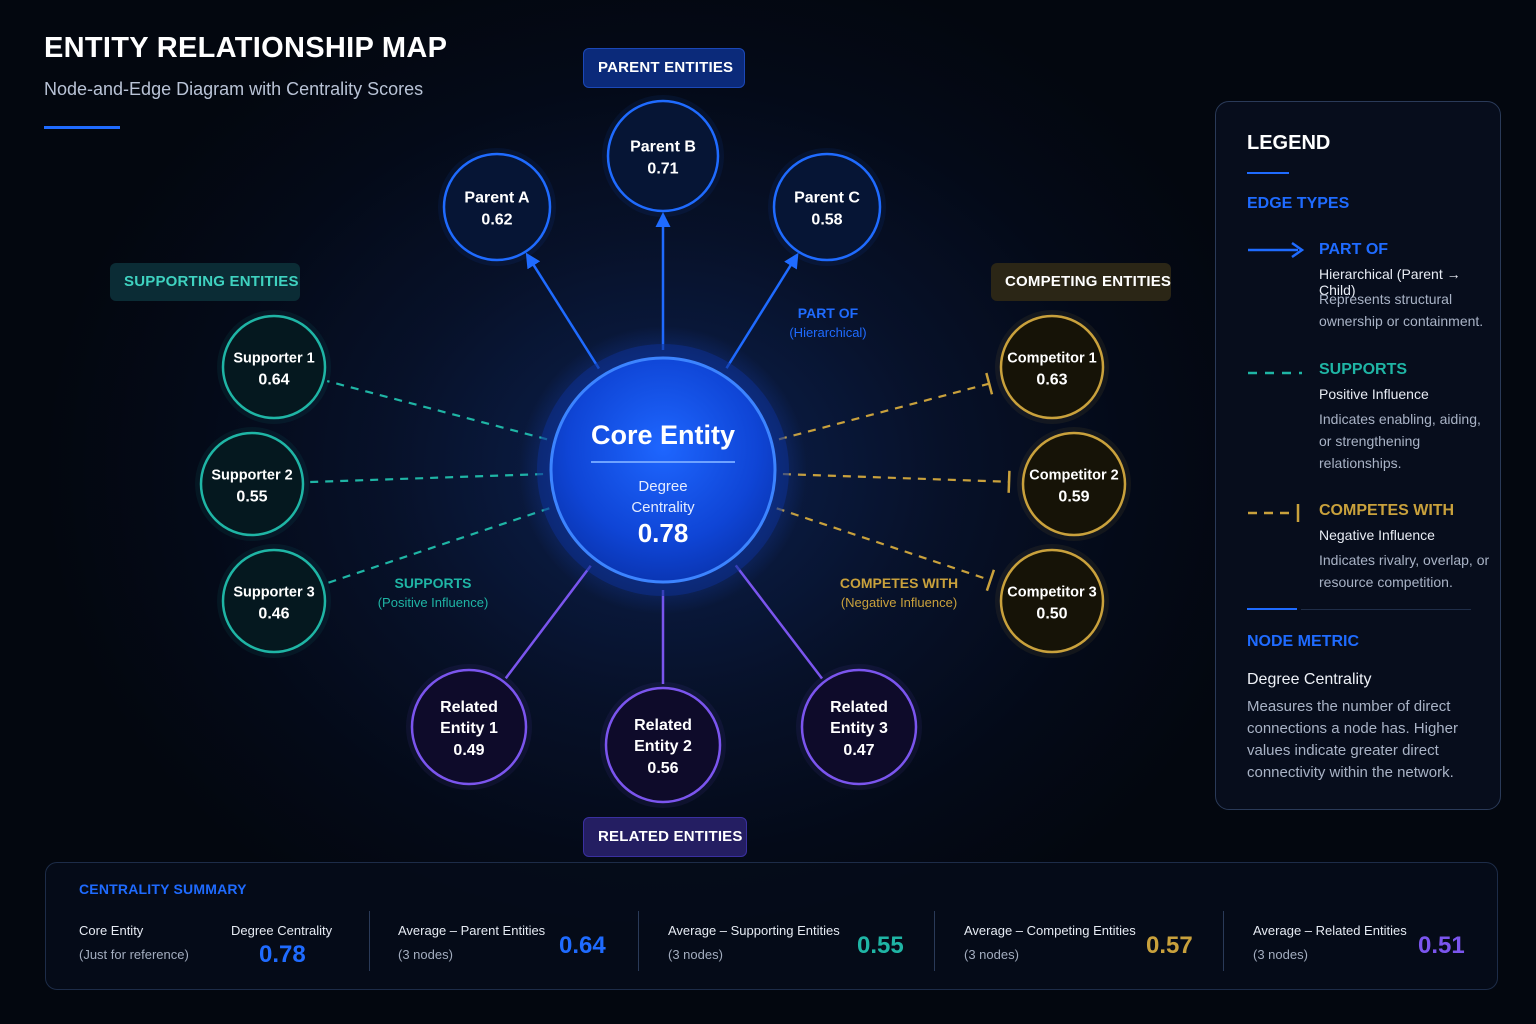  I want to click on summary-related-value: 0.51, so click(1441, 945).